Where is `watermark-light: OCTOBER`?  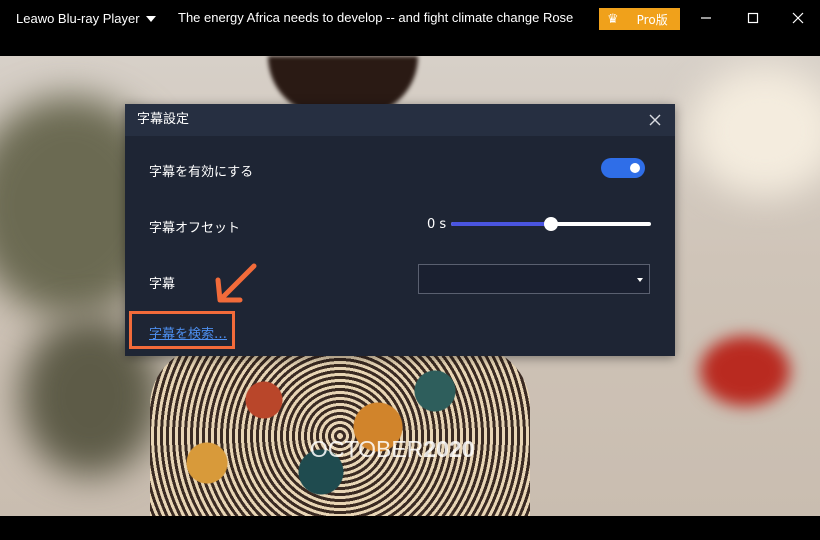
watermark-light: OCTOBER is located at coordinates (367, 449).